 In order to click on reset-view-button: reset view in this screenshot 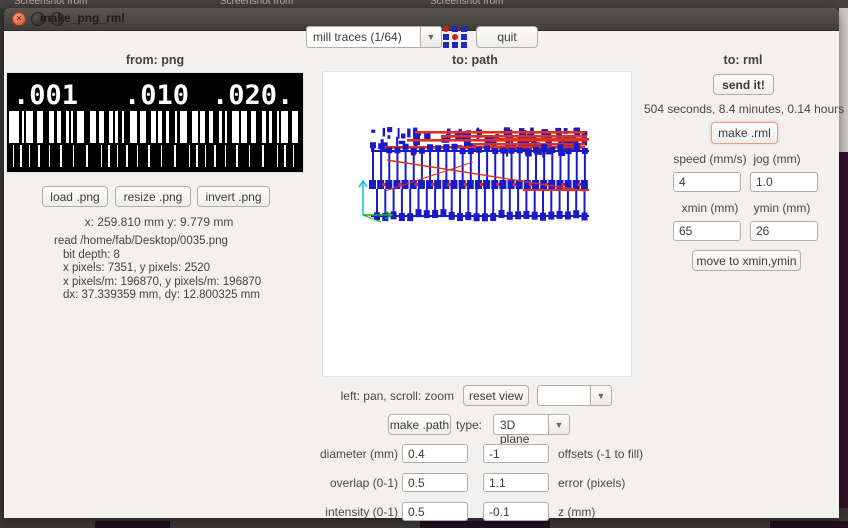, I will do `click(496, 395)`.